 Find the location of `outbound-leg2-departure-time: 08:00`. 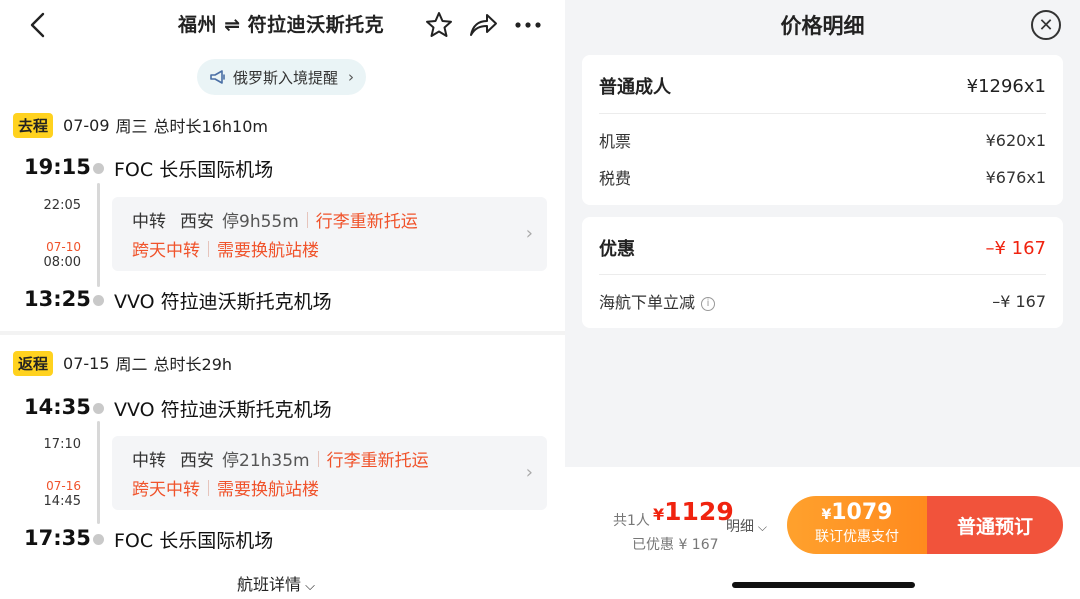

outbound-leg2-departure-time: 08:00 is located at coordinates (62, 262).